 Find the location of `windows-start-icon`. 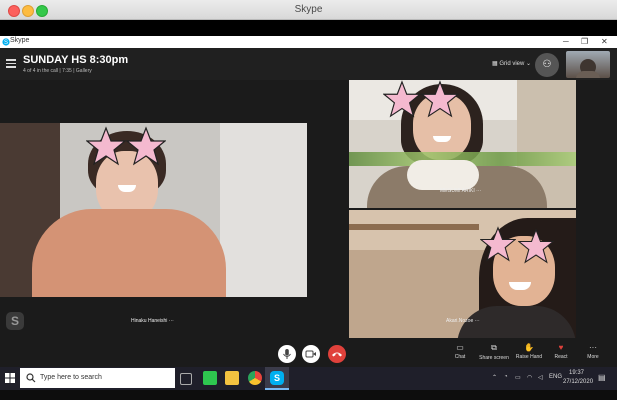

windows-start-icon is located at coordinates (10, 378).